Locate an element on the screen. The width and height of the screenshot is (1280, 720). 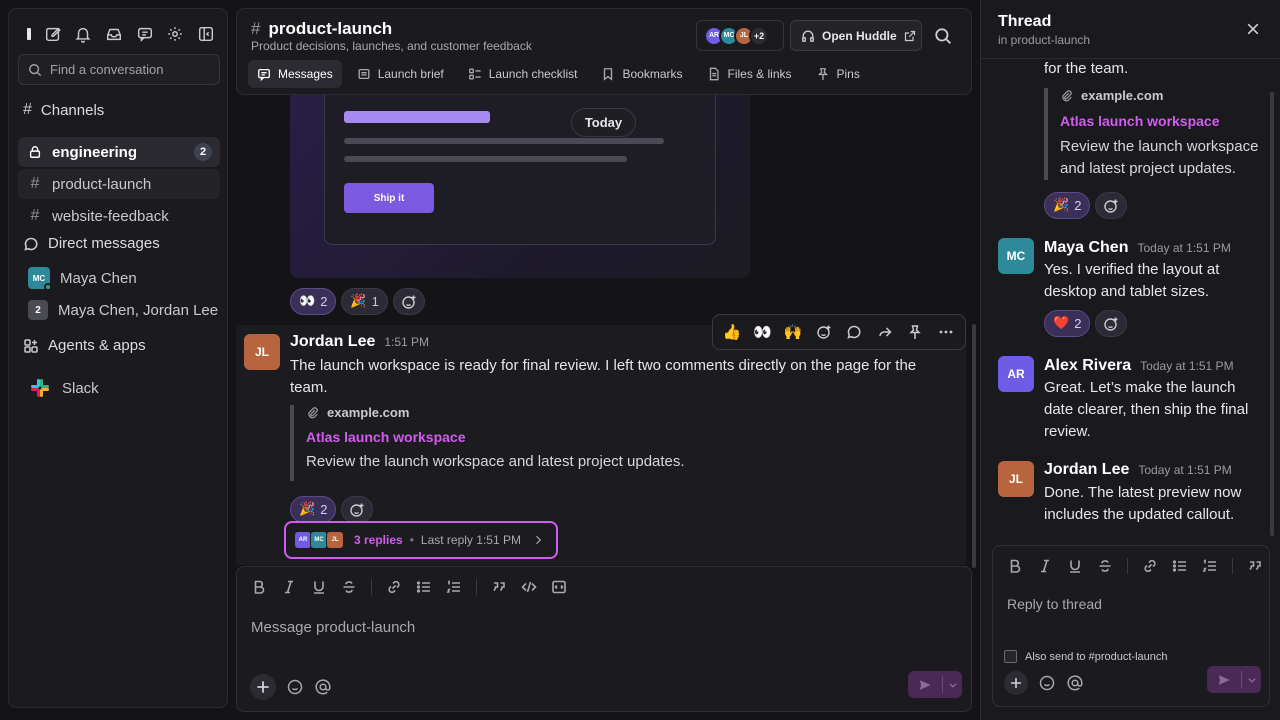
tab-bookmarks: Bookmarks is located at coordinates (641, 74).